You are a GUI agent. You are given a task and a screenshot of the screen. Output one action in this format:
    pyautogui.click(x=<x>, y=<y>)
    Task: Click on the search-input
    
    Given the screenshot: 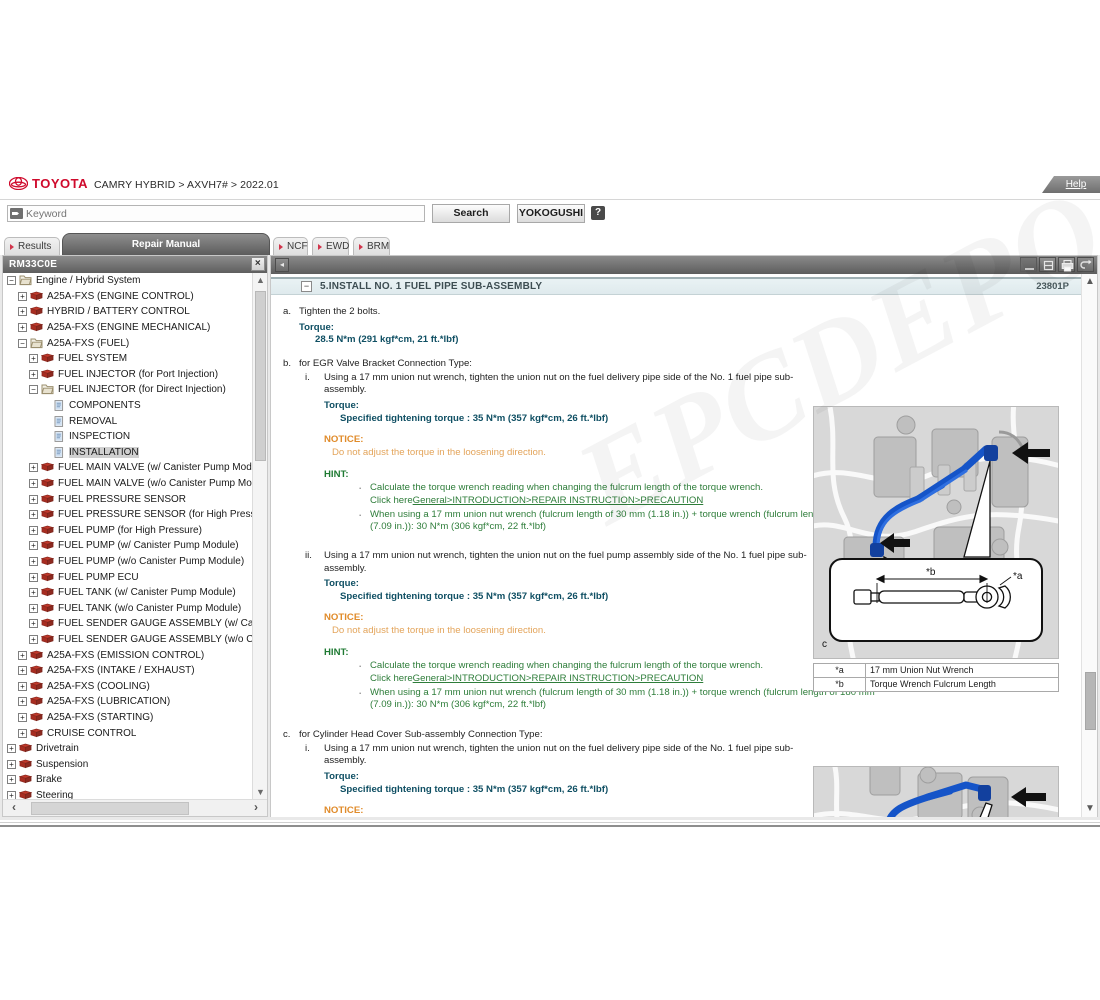 What is the action you would take?
    pyautogui.click(x=216, y=213)
    